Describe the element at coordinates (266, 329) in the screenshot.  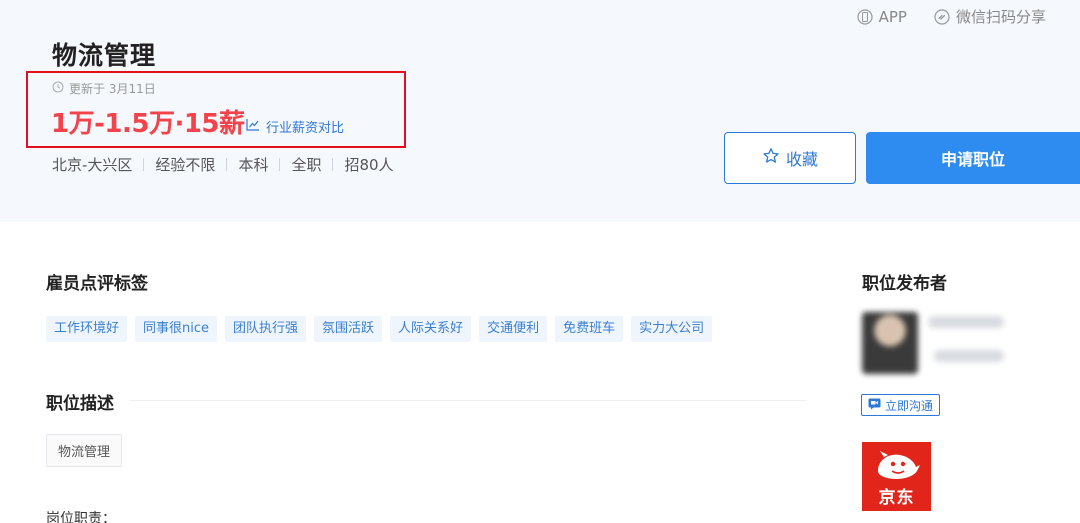
I see `employee-tag: 团队执行强` at that location.